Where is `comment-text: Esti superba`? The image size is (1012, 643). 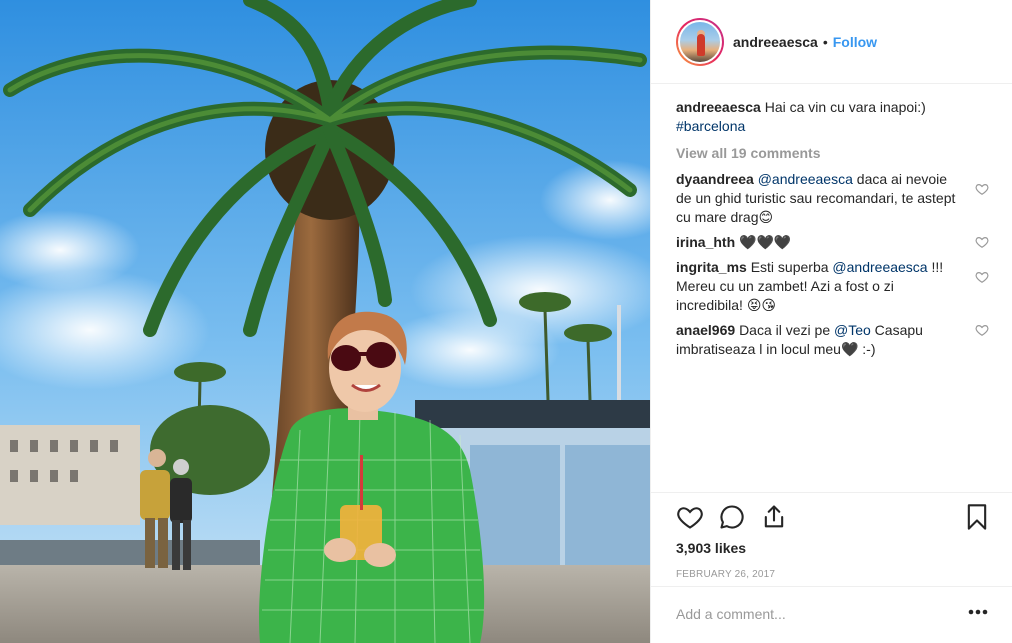 comment-text: Esti superba is located at coordinates (791, 267).